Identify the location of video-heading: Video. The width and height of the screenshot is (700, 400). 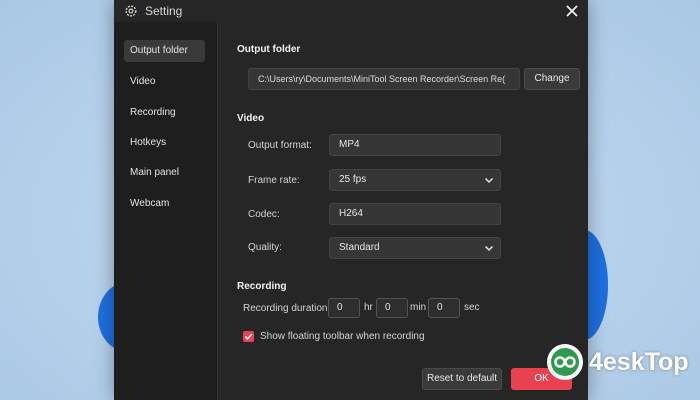
(251, 118).